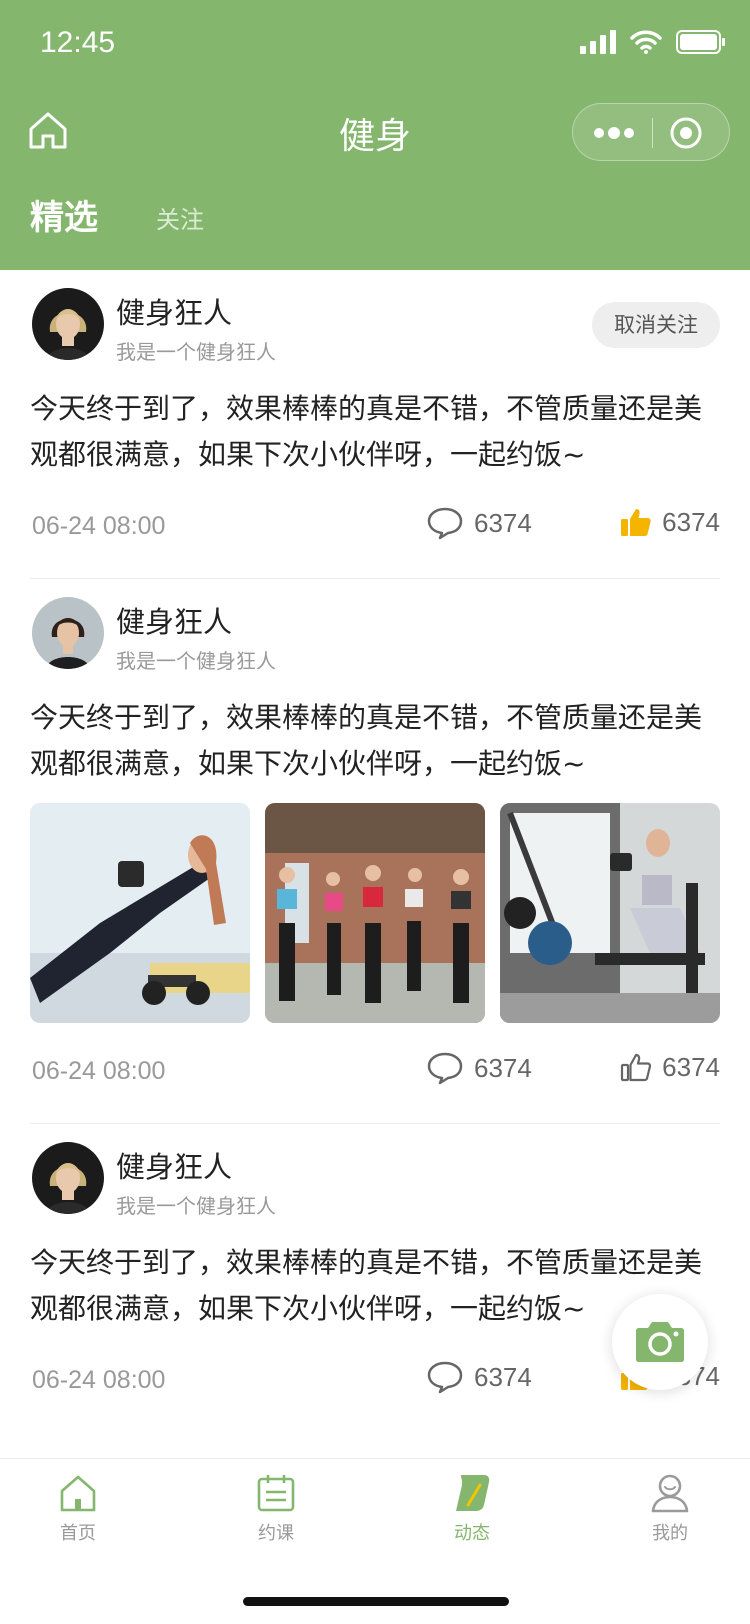 The width and height of the screenshot is (750, 1624). I want to click on tabbar-label: 我的, so click(670, 1533).